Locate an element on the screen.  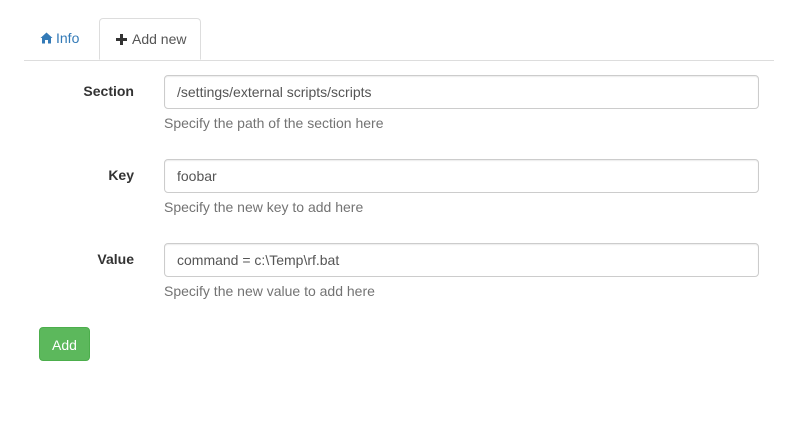
value-help-text: Specify the new value to add here is located at coordinates (269, 291).